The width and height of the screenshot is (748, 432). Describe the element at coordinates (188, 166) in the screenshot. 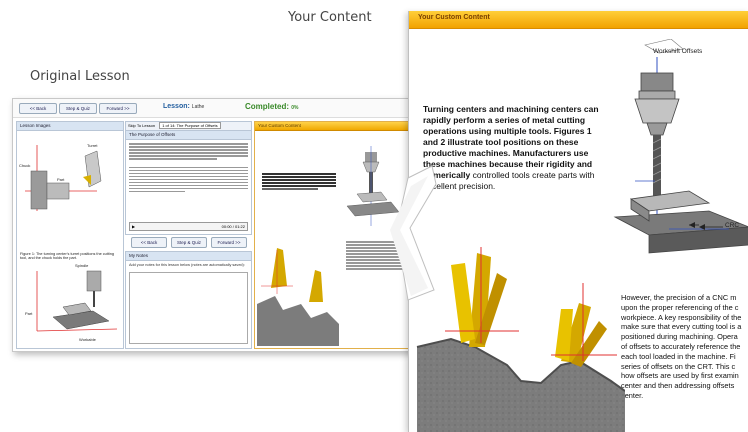

I see `lesson-body-text` at that location.